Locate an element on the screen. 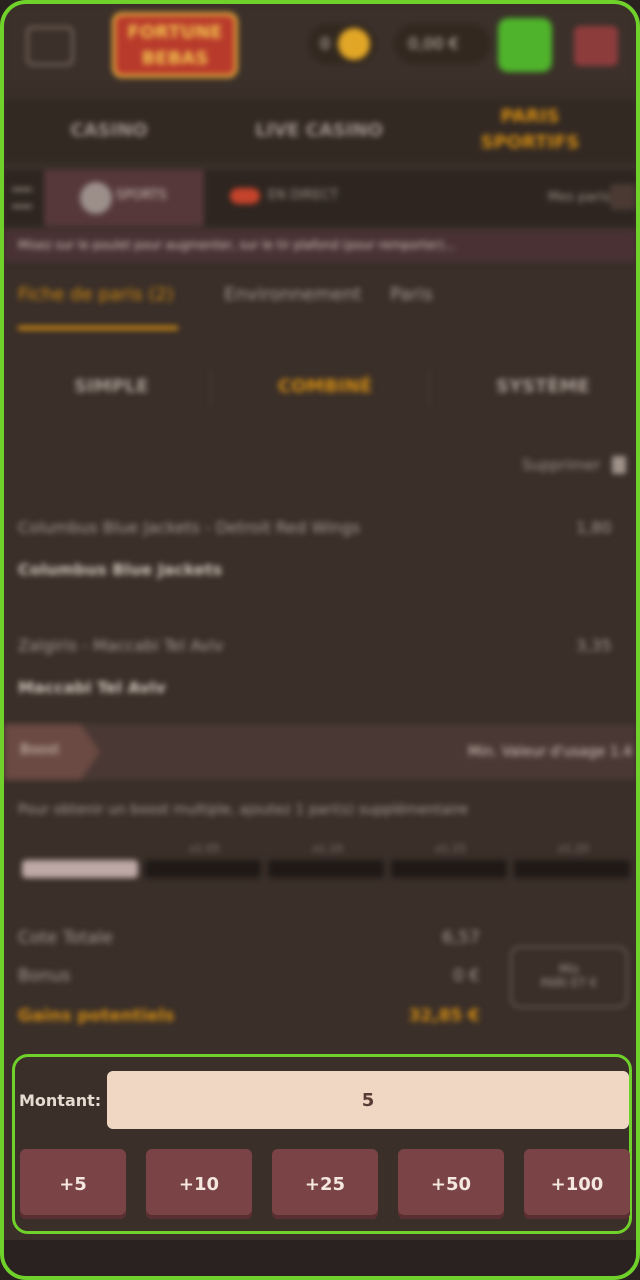 The height and width of the screenshot is (1280, 640). selection-pick: Maccabi Tel Aviv is located at coordinates (92, 687).